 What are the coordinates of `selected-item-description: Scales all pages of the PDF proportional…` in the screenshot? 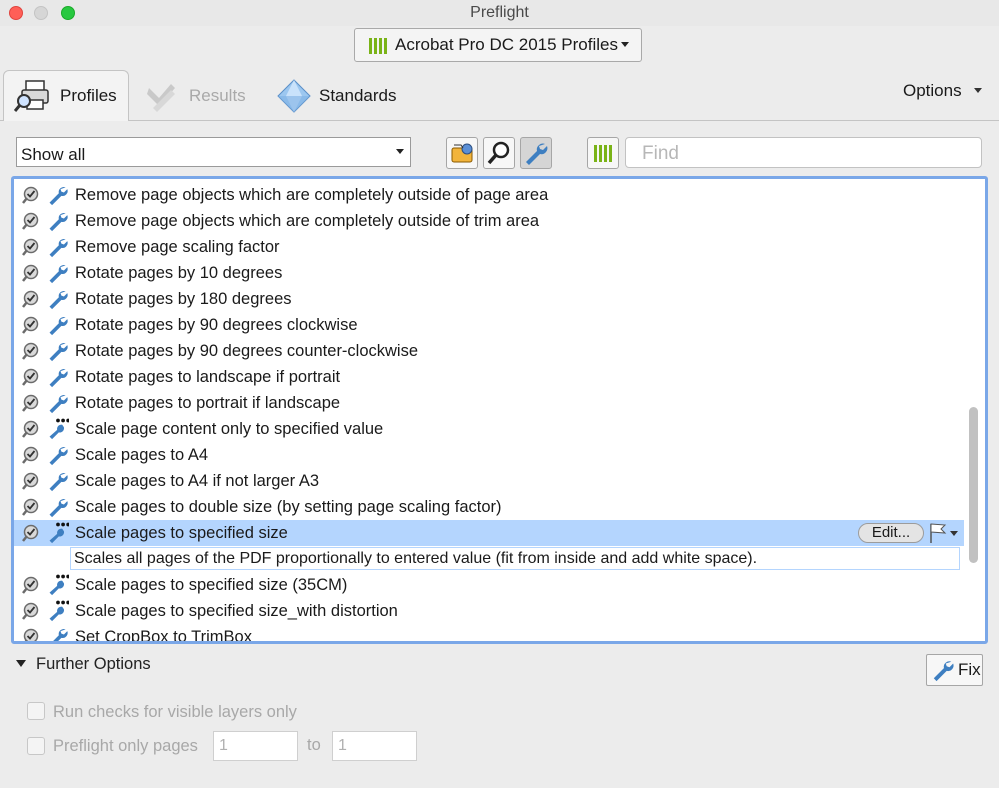 It's located at (515, 558).